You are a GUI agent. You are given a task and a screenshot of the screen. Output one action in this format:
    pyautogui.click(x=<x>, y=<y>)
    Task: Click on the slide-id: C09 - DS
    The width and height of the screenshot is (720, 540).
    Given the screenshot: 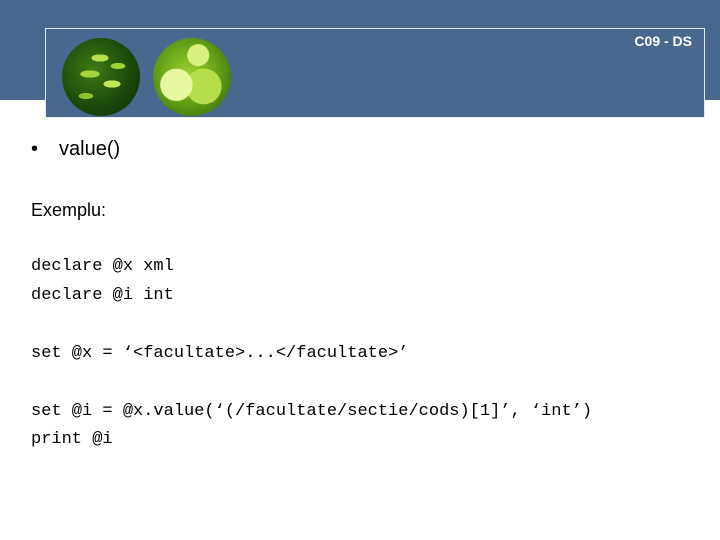 What is the action you would take?
    pyautogui.click(x=663, y=41)
    